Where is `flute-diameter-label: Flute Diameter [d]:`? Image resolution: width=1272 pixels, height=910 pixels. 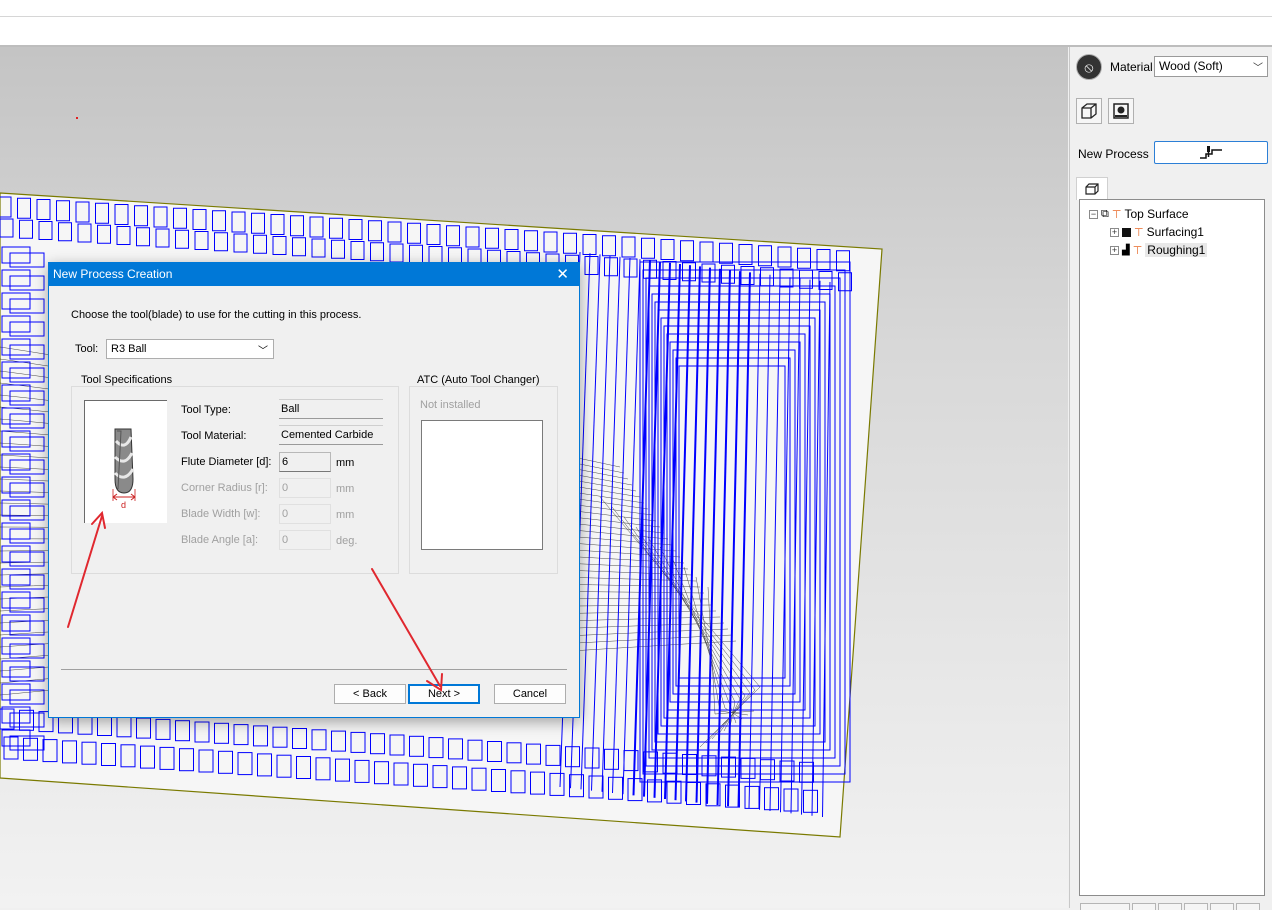
flute-diameter-label: Flute Diameter [d]: is located at coordinates (226, 462).